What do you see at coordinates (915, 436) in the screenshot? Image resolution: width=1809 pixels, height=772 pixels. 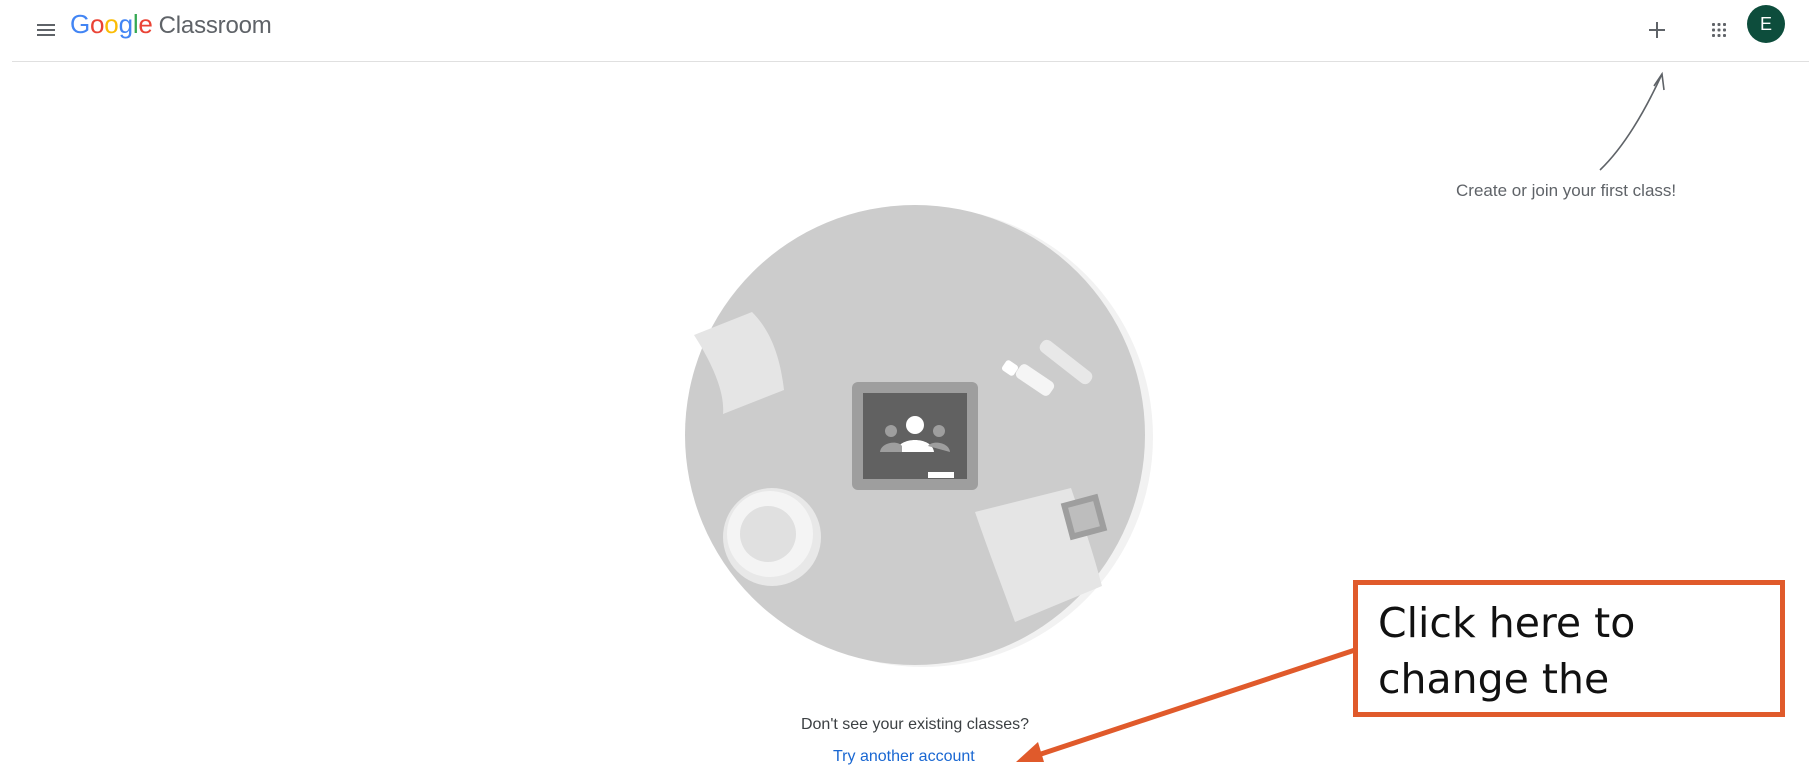 I see `classroom-board-icon` at bounding box center [915, 436].